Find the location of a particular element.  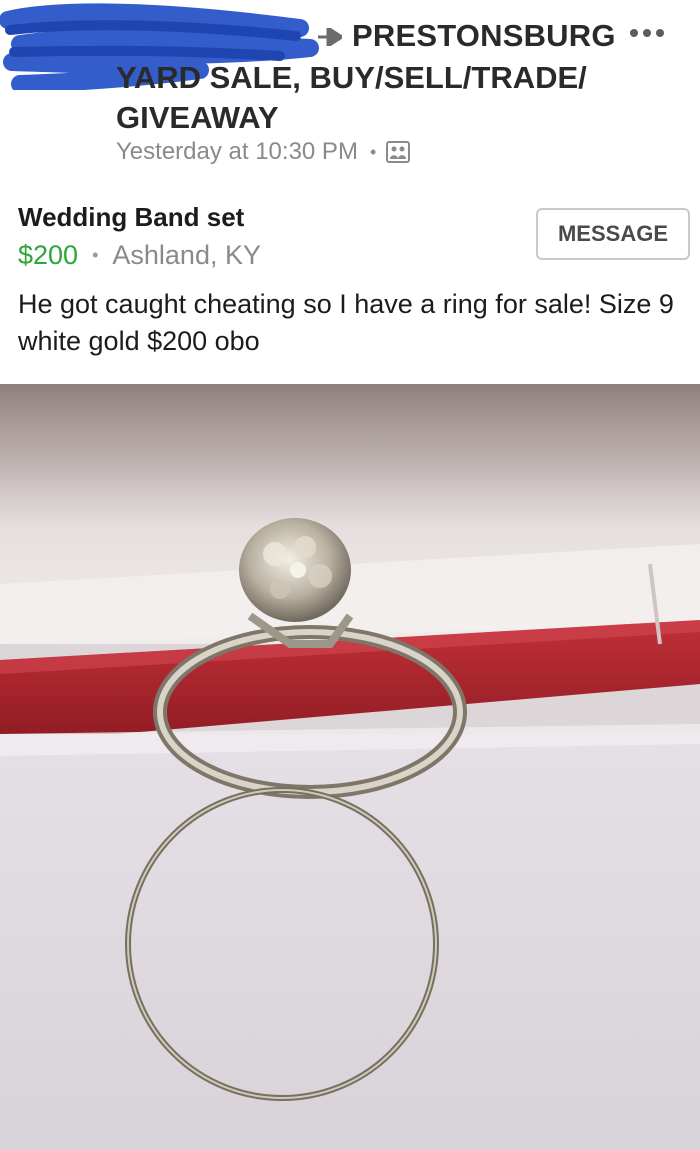

listing-title: Wedding Band set is located at coordinates (131, 217).